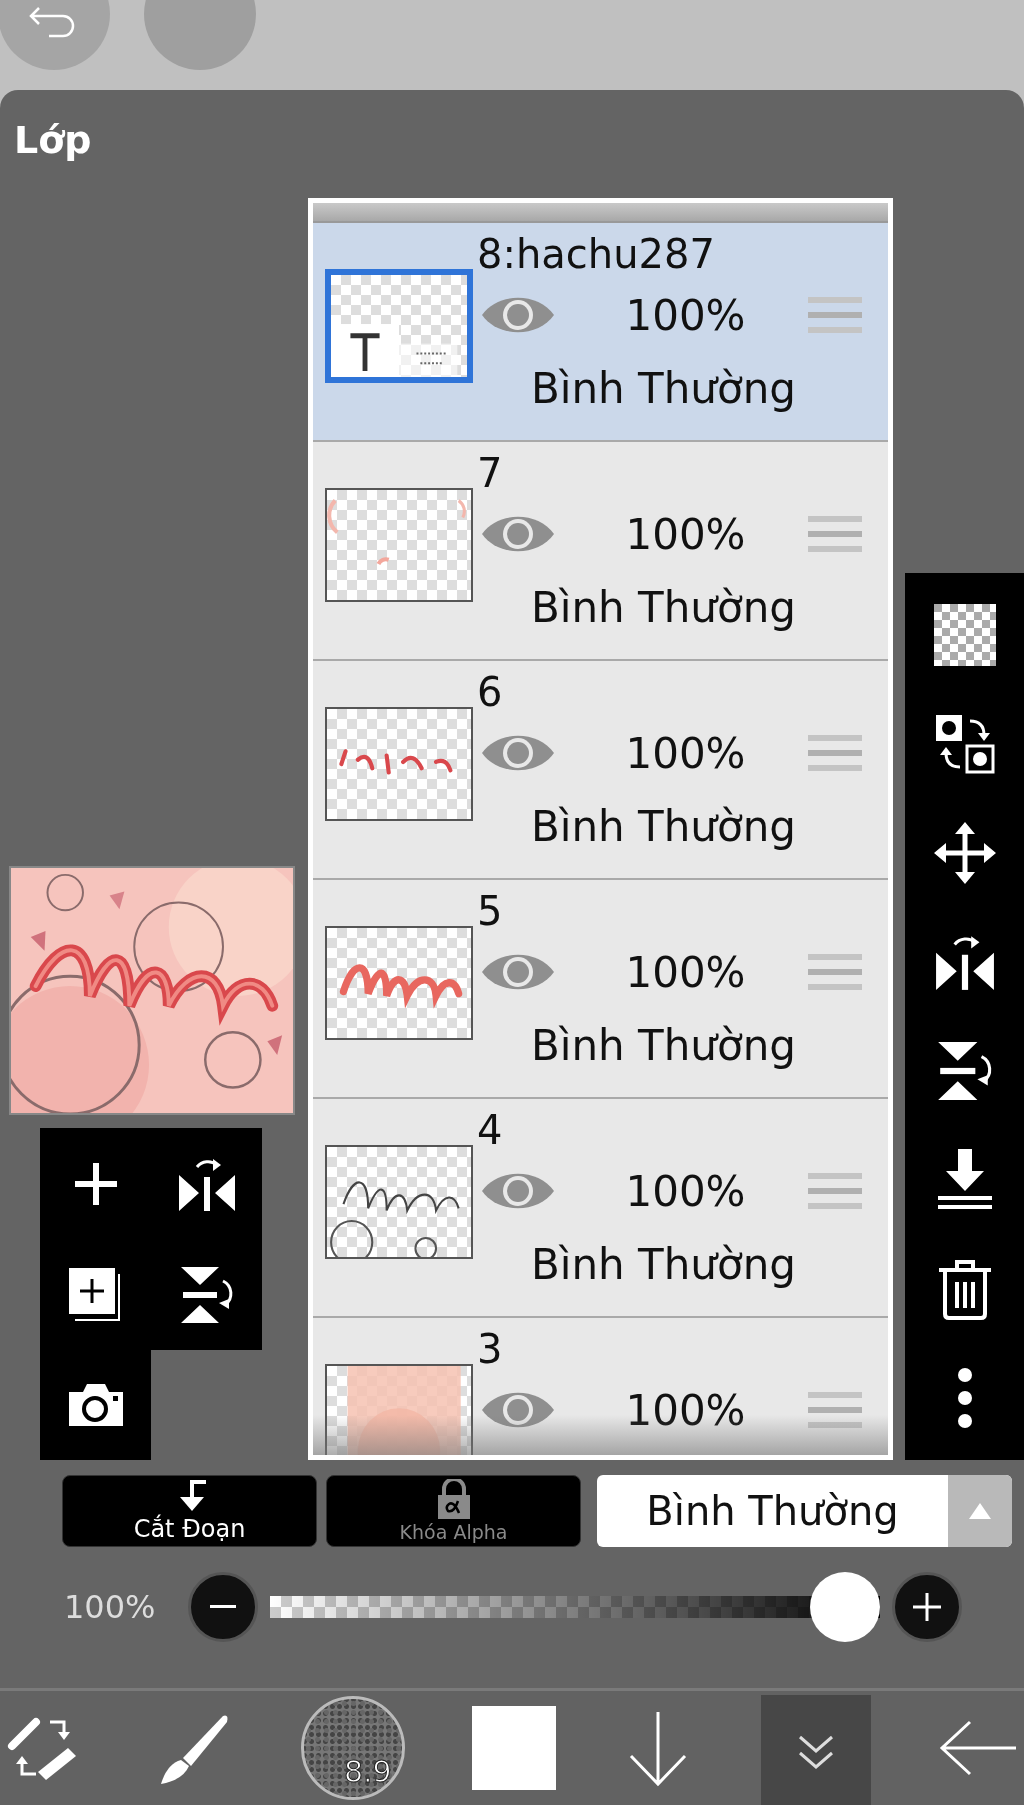 Image resolution: width=1024 pixels, height=1805 pixels. Describe the element at coordinates (223, 1607) in the screenshot. I see `minus-icon` at that location.